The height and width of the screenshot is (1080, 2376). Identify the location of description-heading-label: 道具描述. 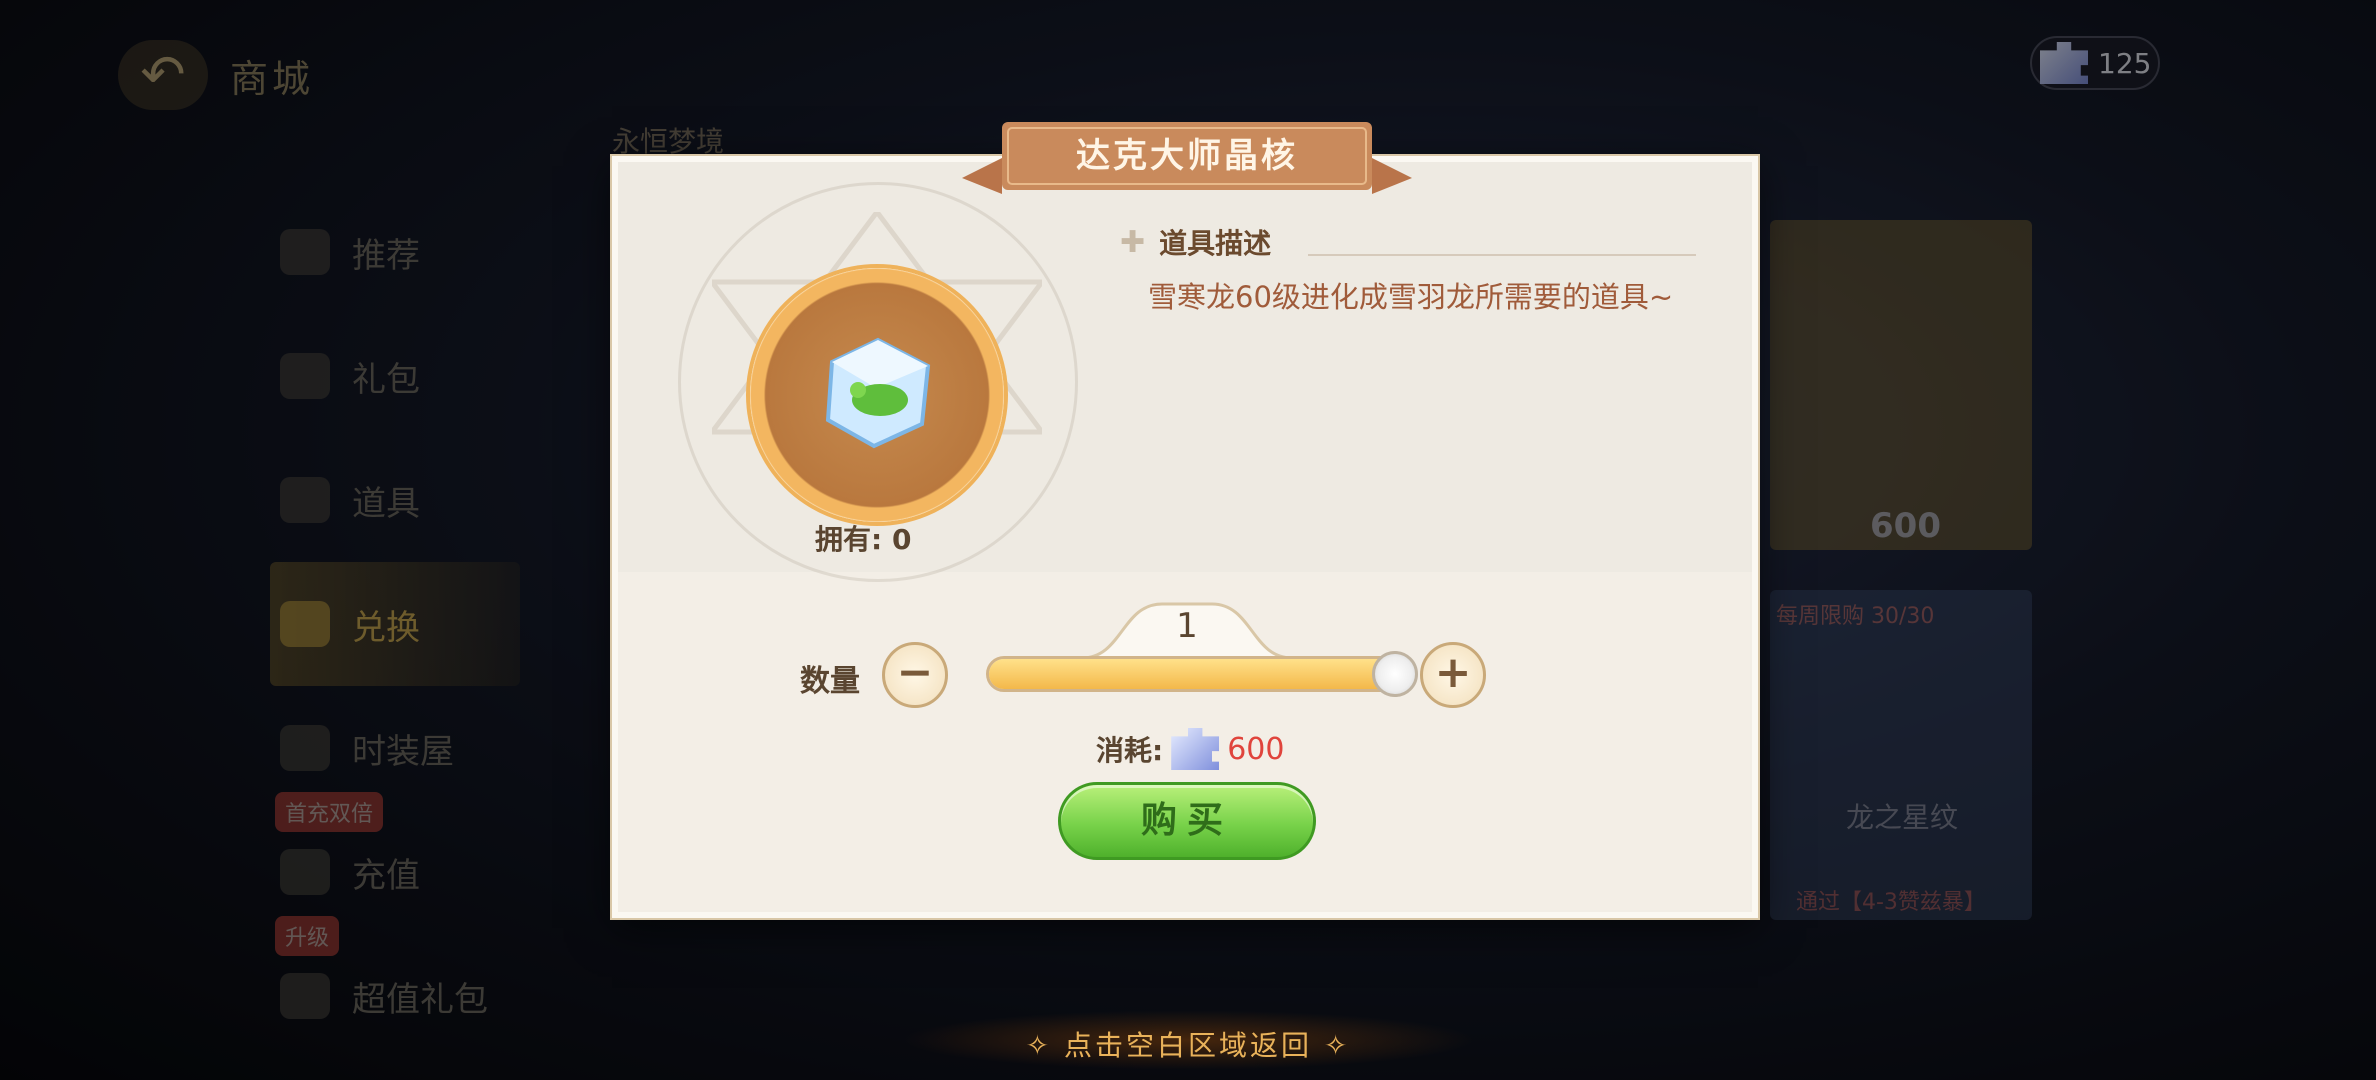
(1215, 243).